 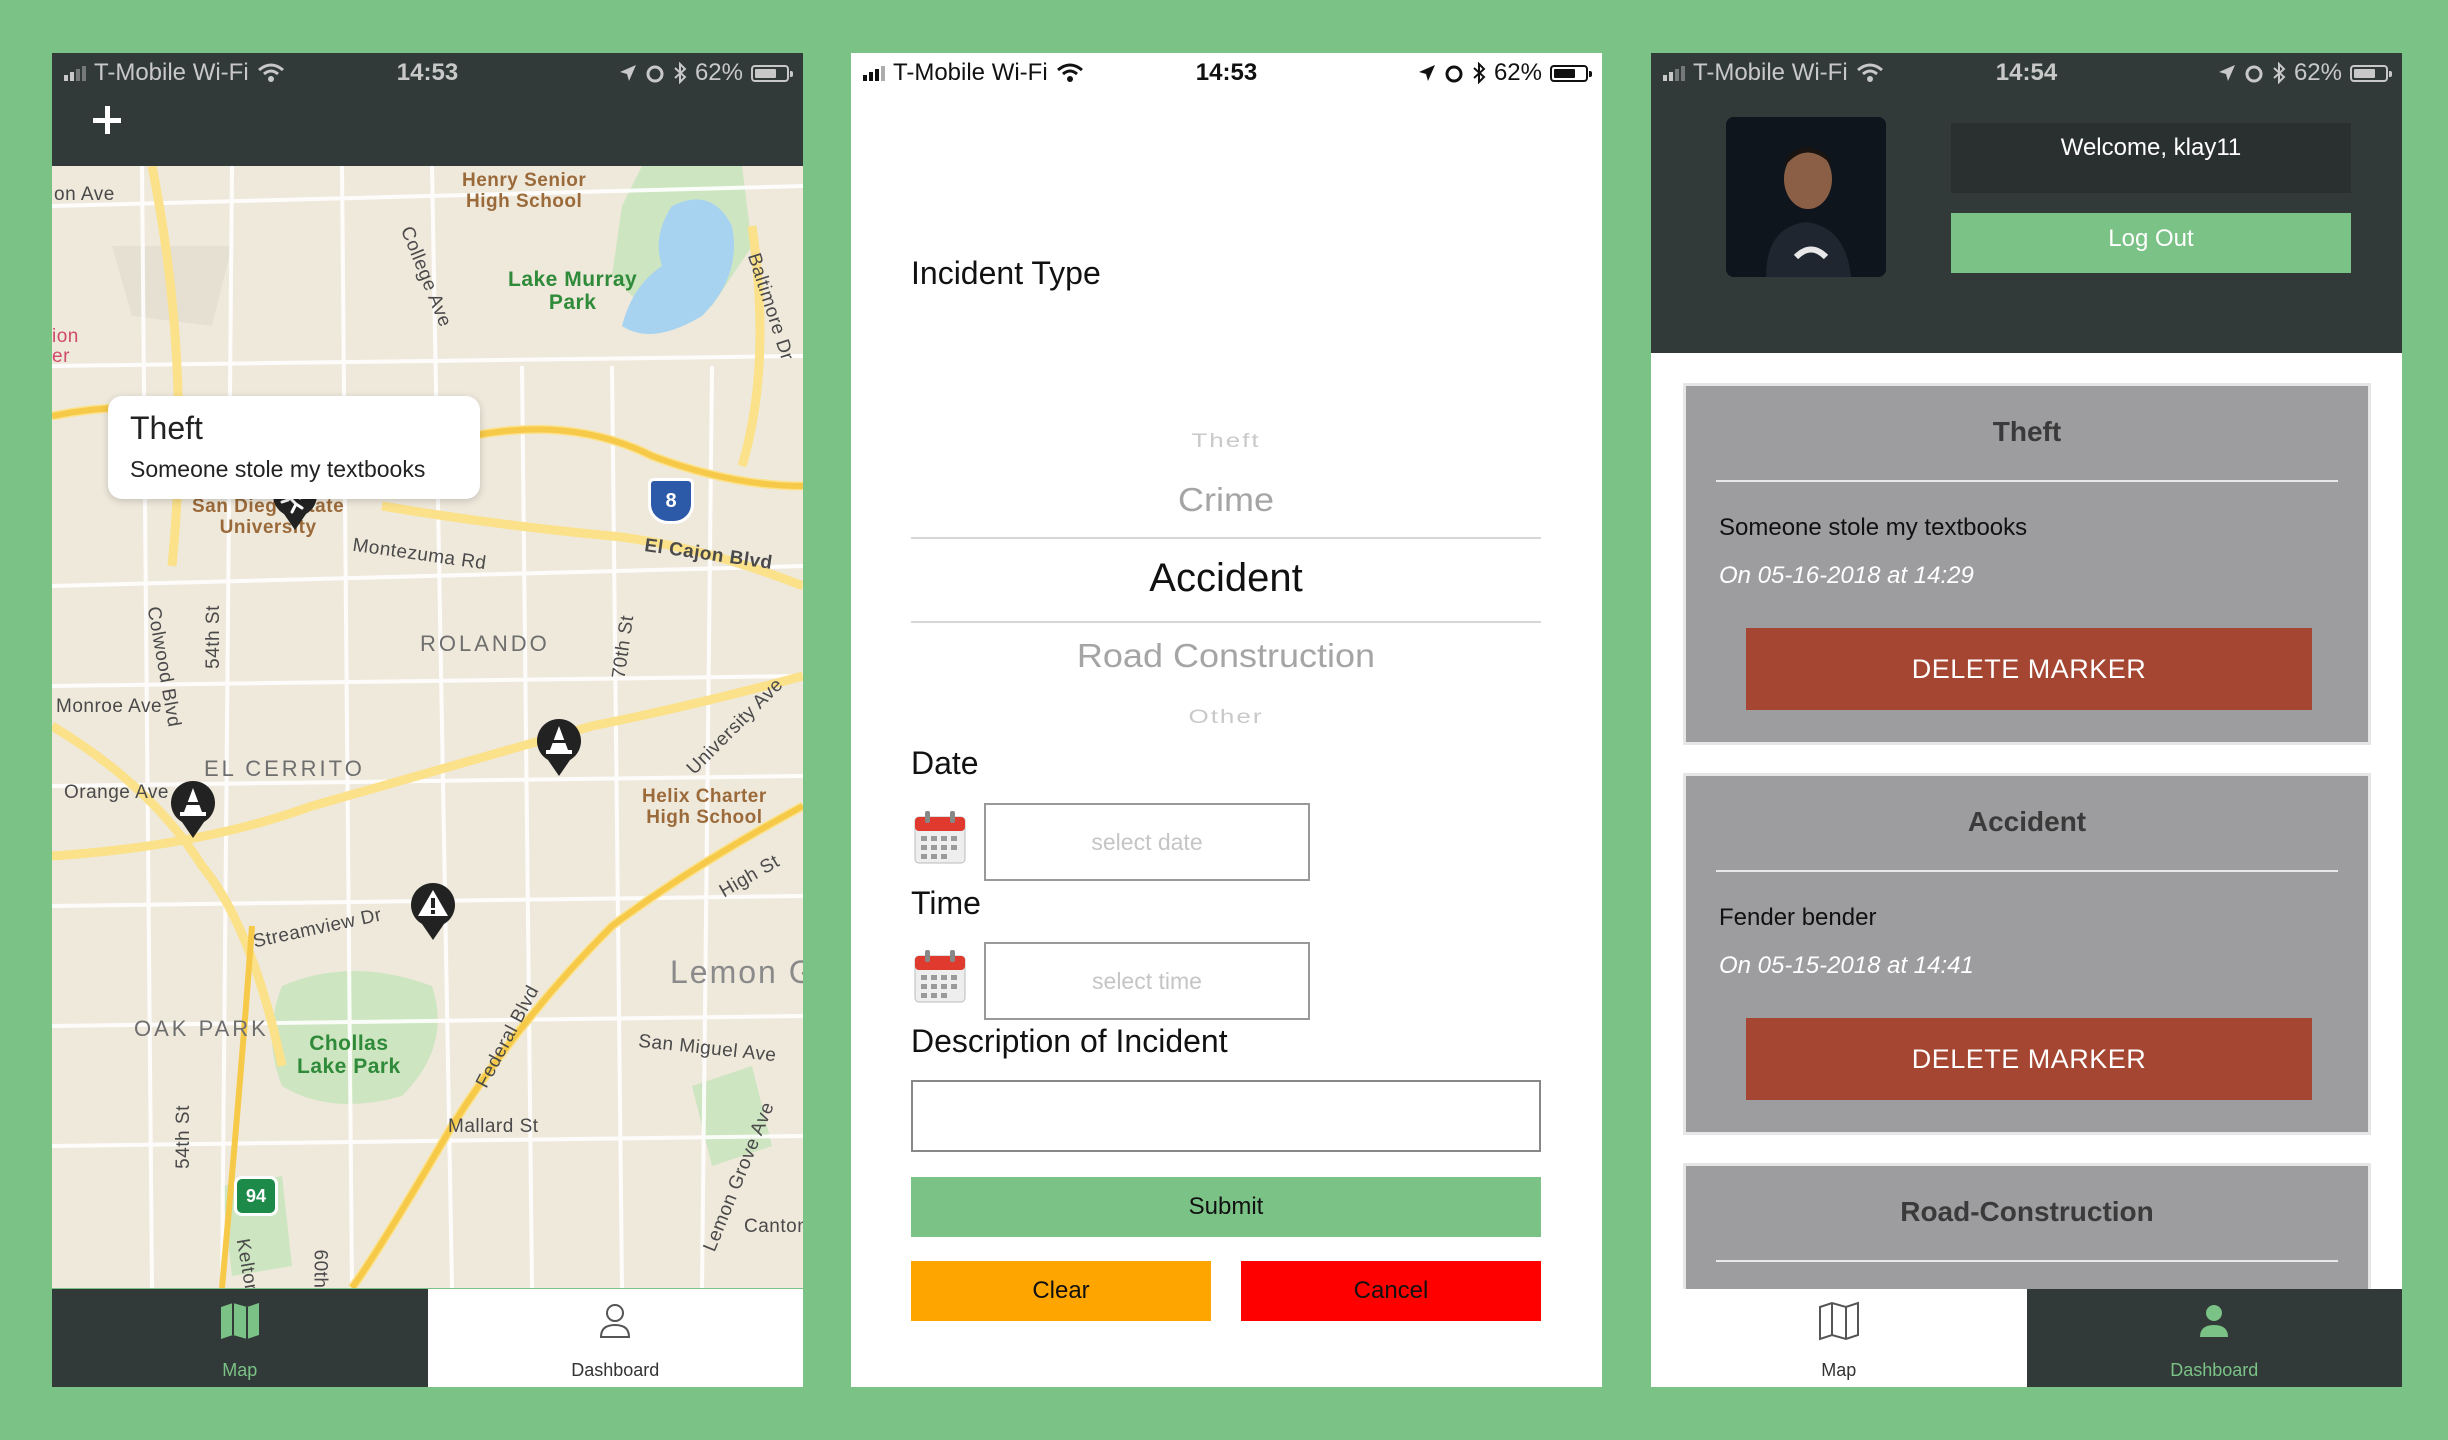 What do you see at coordinates (573, 291) in the screenshot?
I see `map-label: Lake Murray Park` at bounding box center [573, 291].